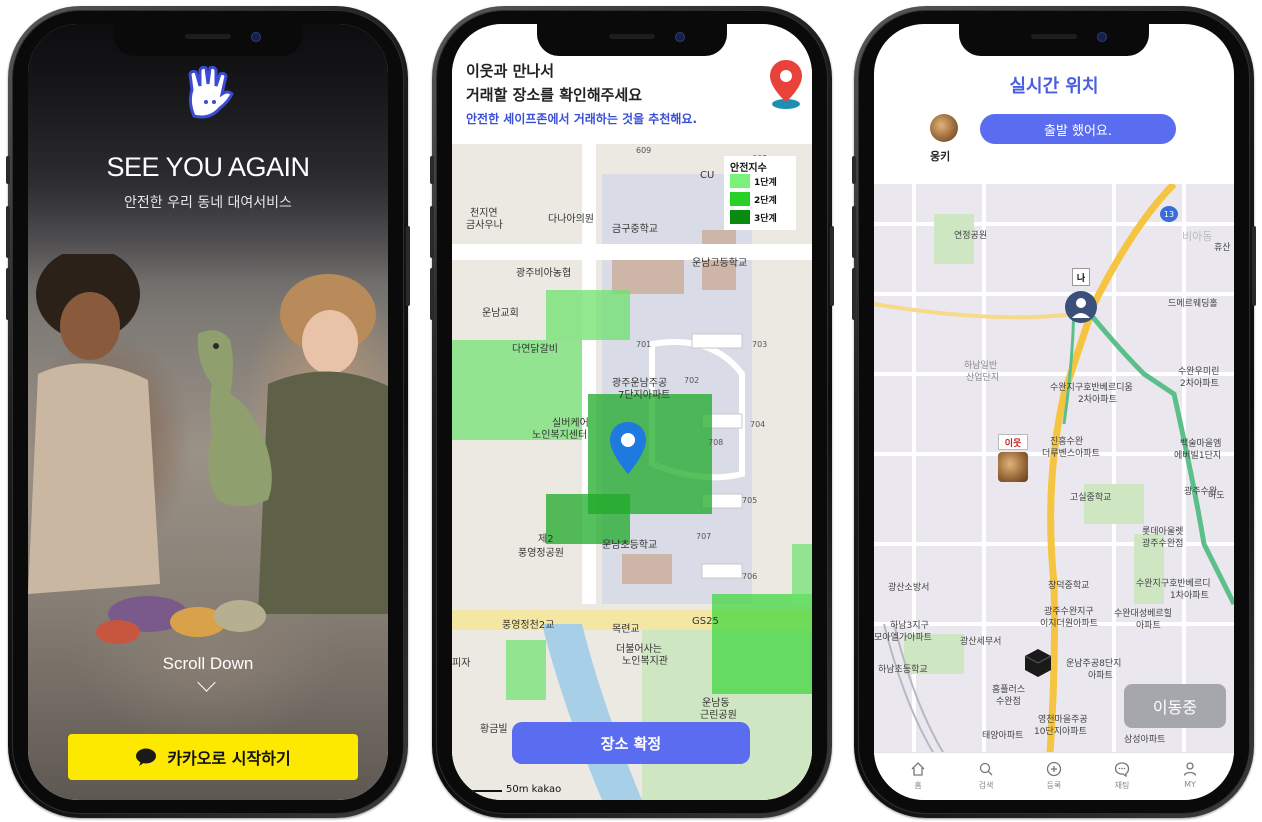 This screenshot has height=822, width=1262. What do you see at coordinates (528, 625) in the screenshot?
I see `map-label: 풍영정천2교` at bounding box center [528, 625].